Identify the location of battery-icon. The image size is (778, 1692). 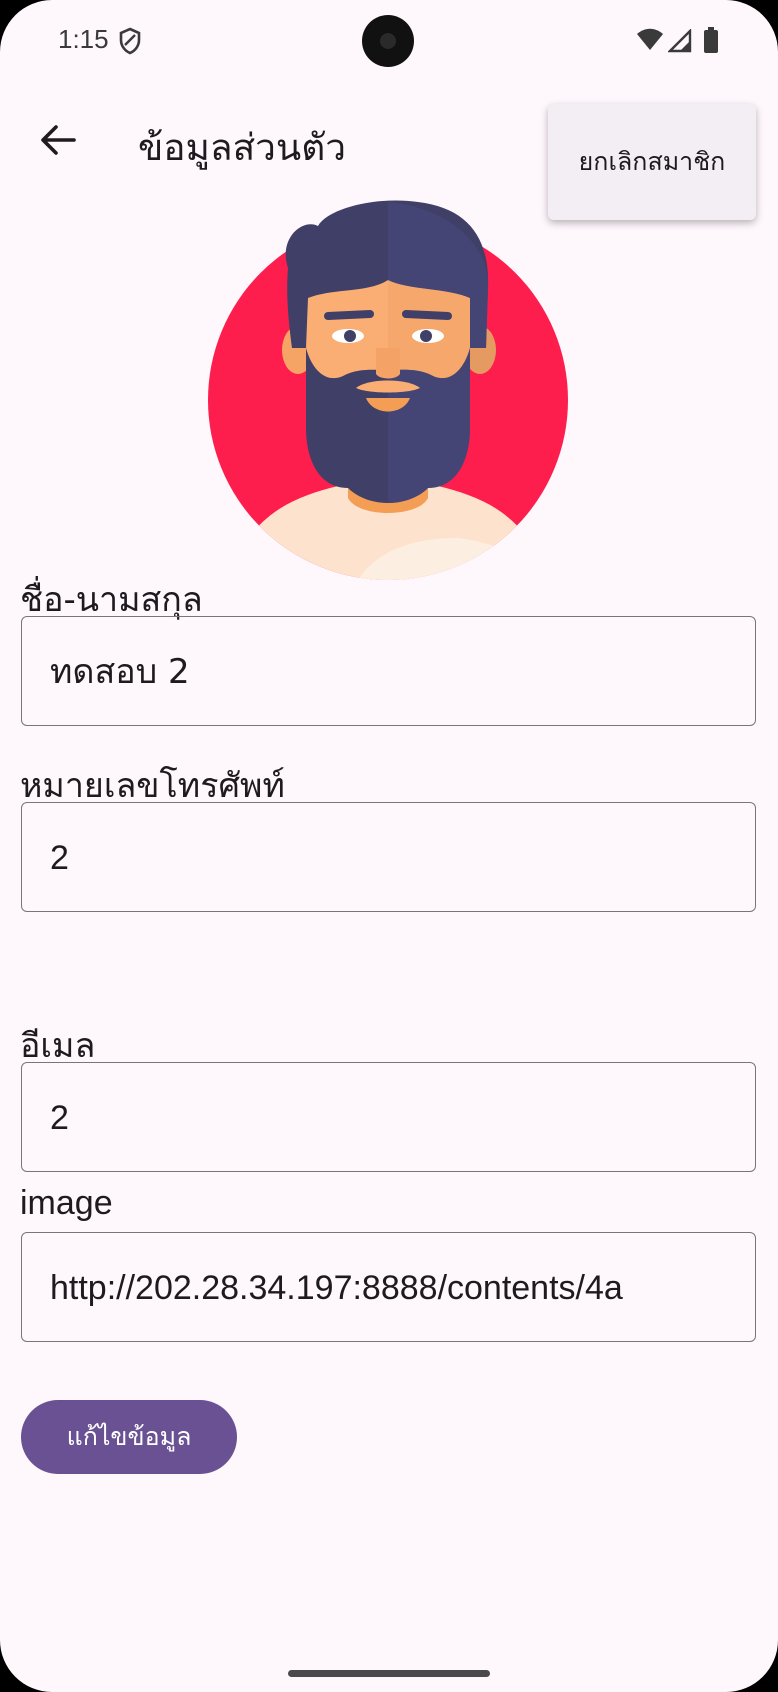
(711, 40).